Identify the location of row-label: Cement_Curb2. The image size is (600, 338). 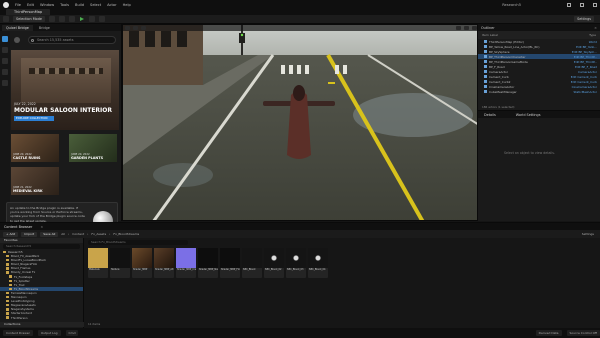
(500, 81).